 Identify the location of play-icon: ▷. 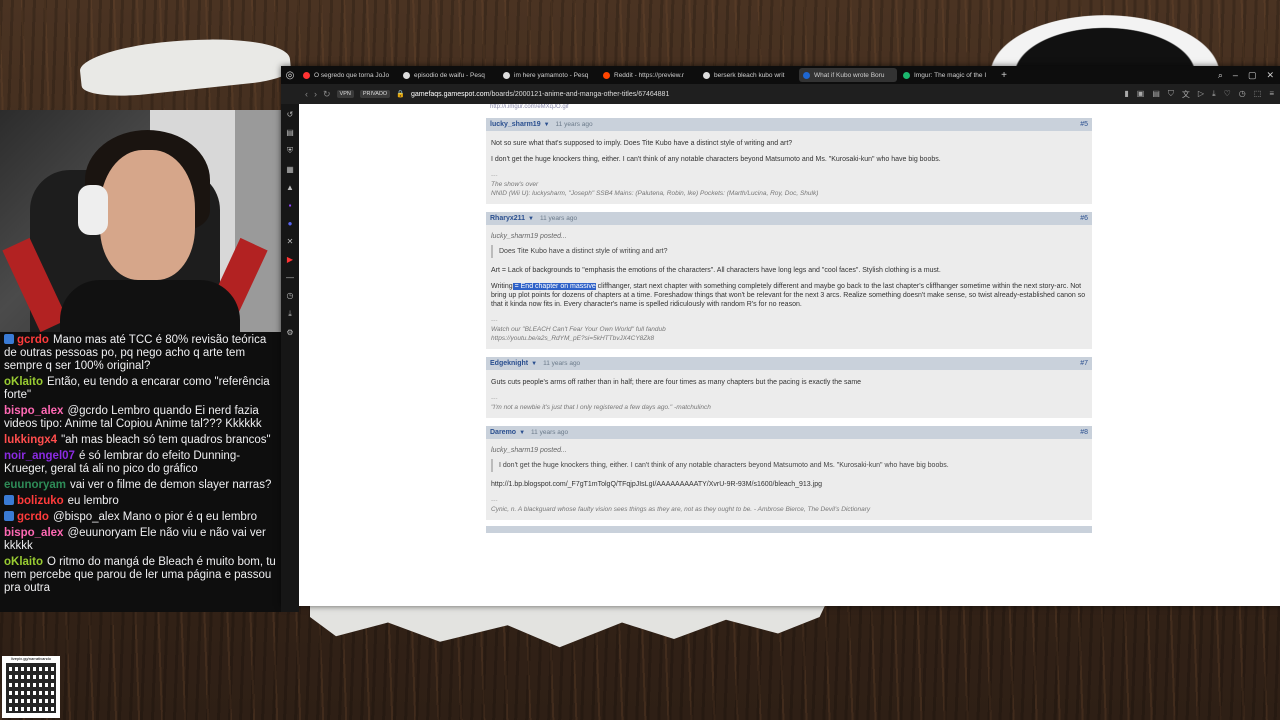
(1201, 94).